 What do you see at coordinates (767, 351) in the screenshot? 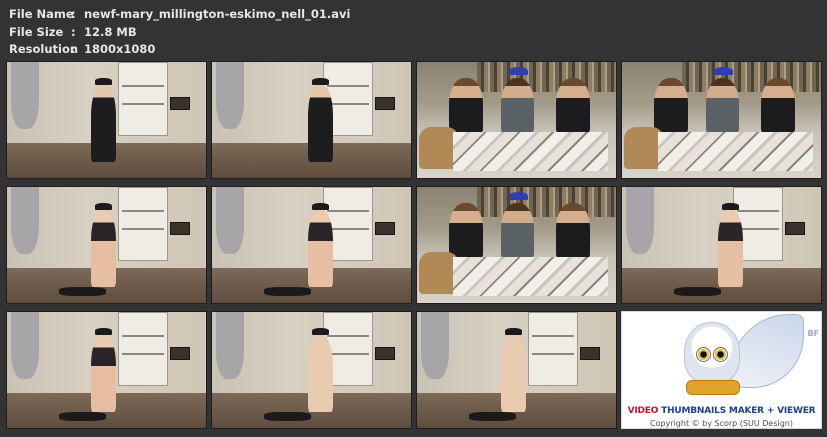
I see `owl-wing` at bounding box center [767, 351].